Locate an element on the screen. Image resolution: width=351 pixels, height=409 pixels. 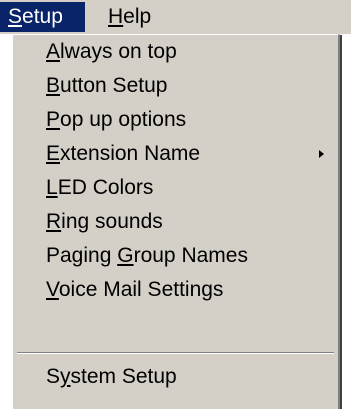
menu-label-suffix: ing sounds is located at coordinates (112, 221).